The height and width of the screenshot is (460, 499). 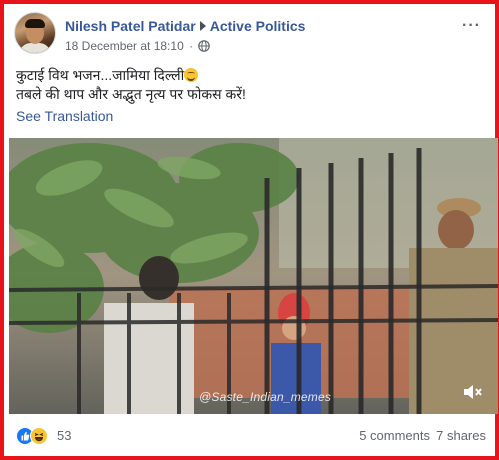 What do you see at coordinates (258, 26) in the screenshot?
I see `group-name-link: Active Politics` at bounding box center [258, 26].